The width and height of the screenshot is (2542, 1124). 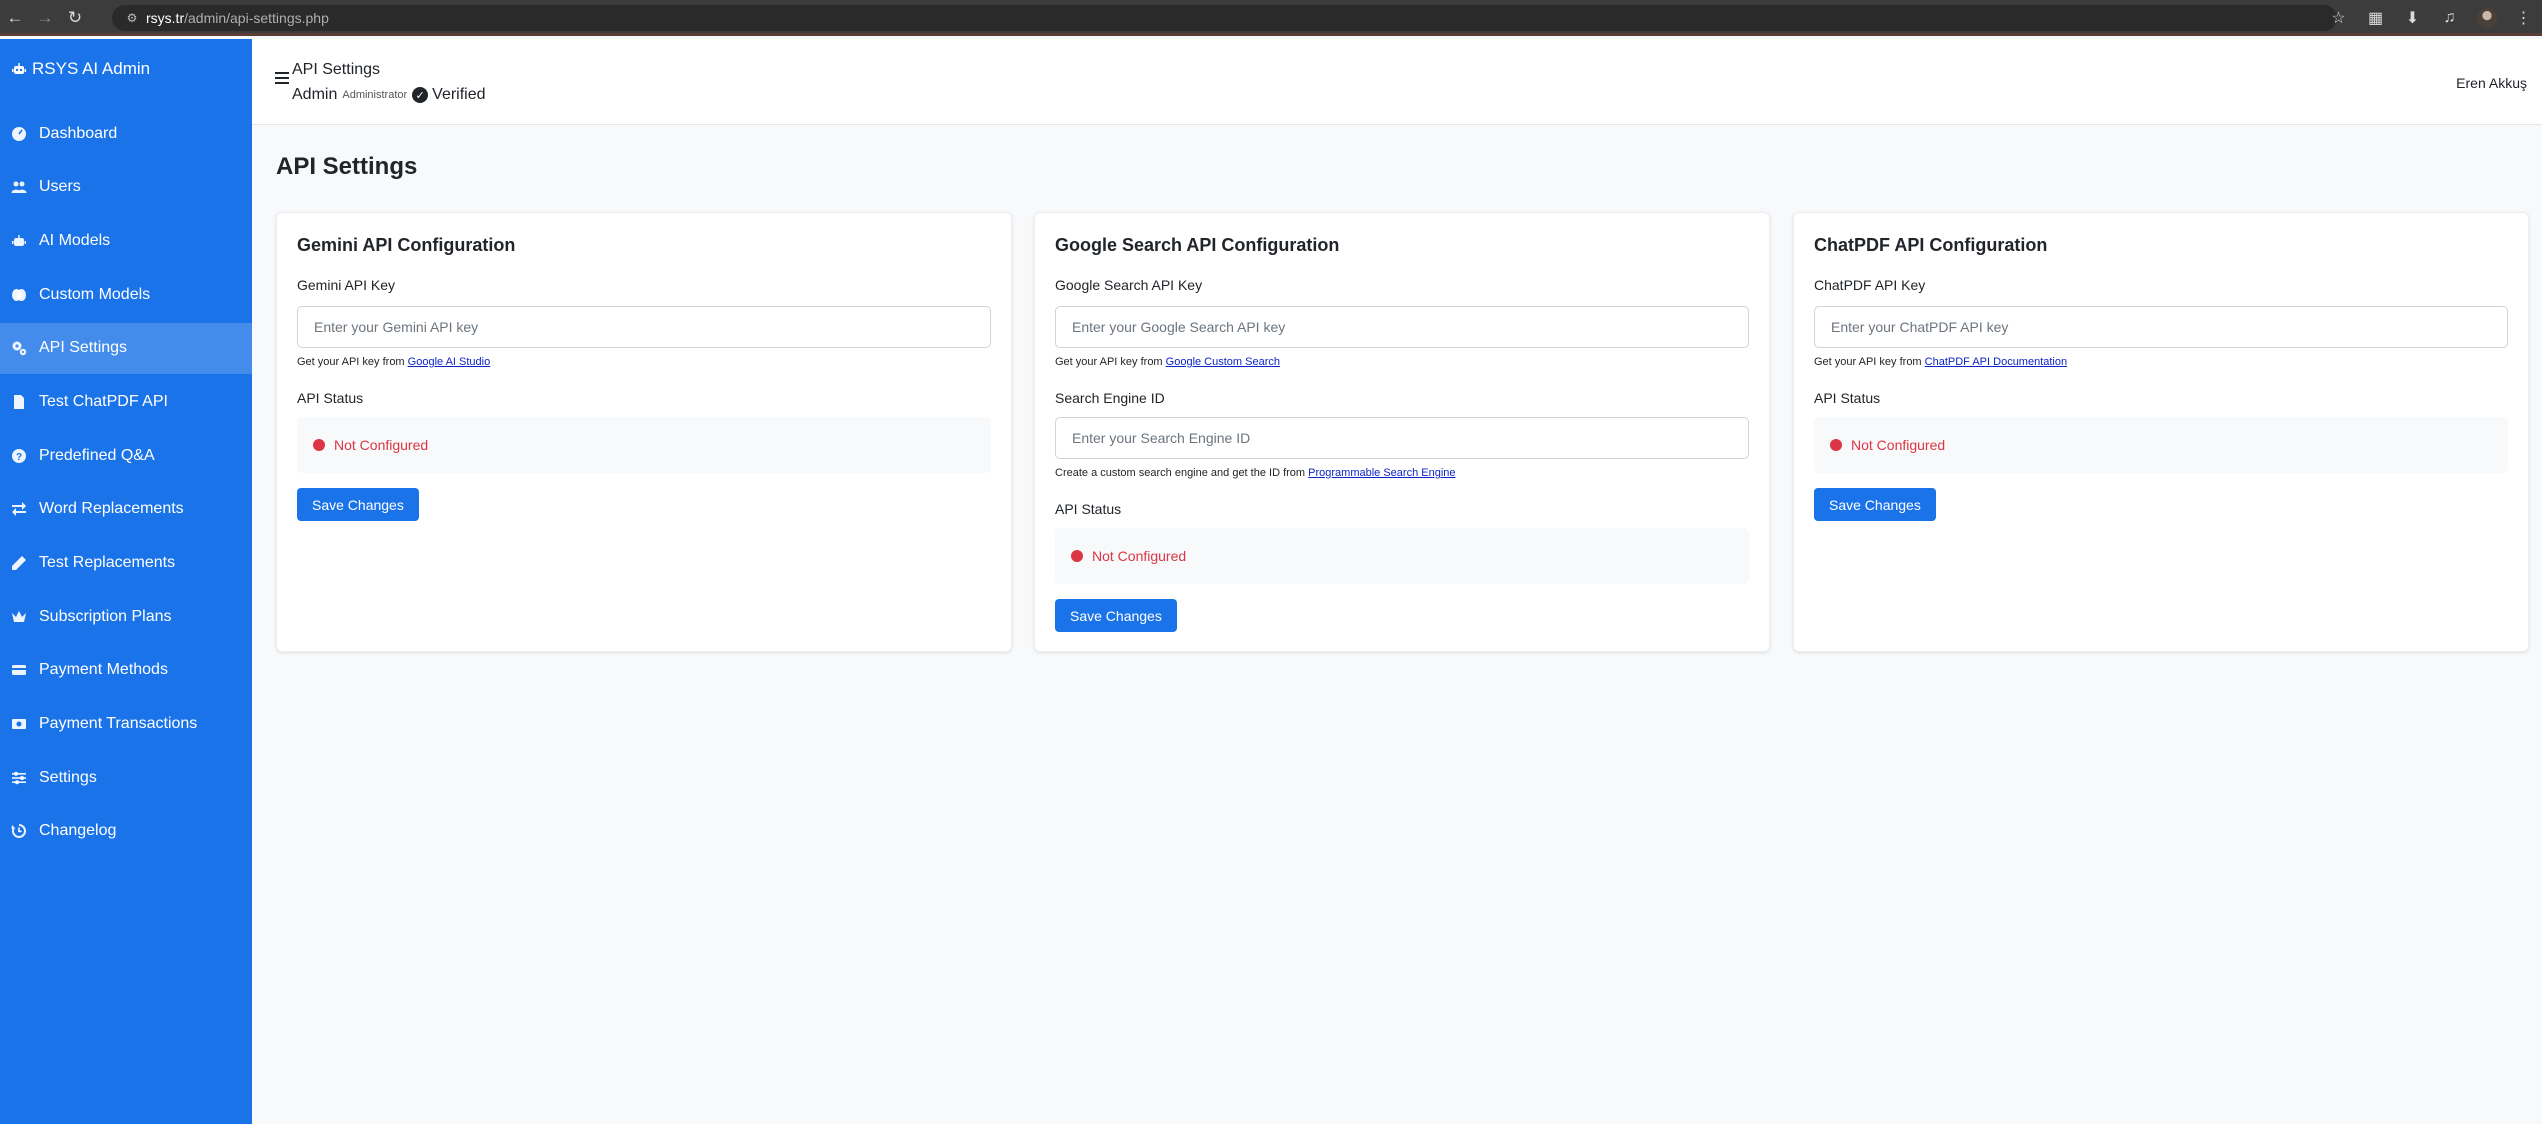 I want to click on sidebar-item-payment-transactions: Payment Transactions, so click(x=126, y=724).